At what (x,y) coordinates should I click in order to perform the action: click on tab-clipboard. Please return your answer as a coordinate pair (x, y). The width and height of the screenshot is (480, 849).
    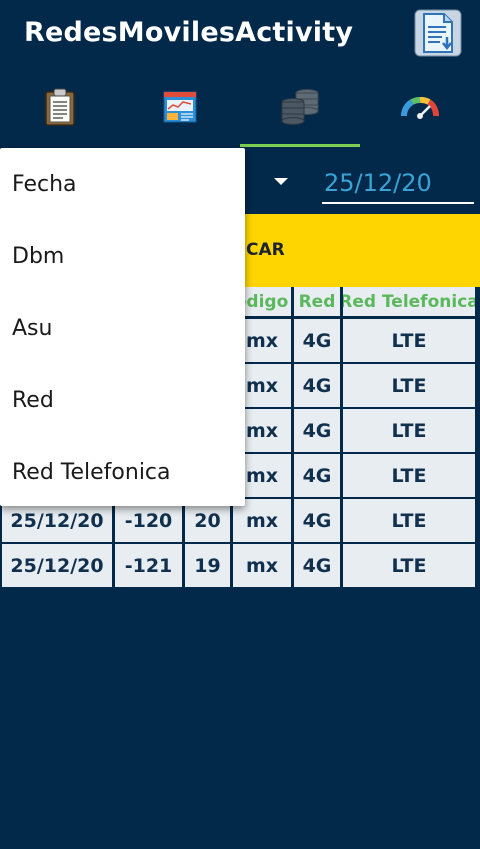
    Looking at the image, I should click on (60, 109).